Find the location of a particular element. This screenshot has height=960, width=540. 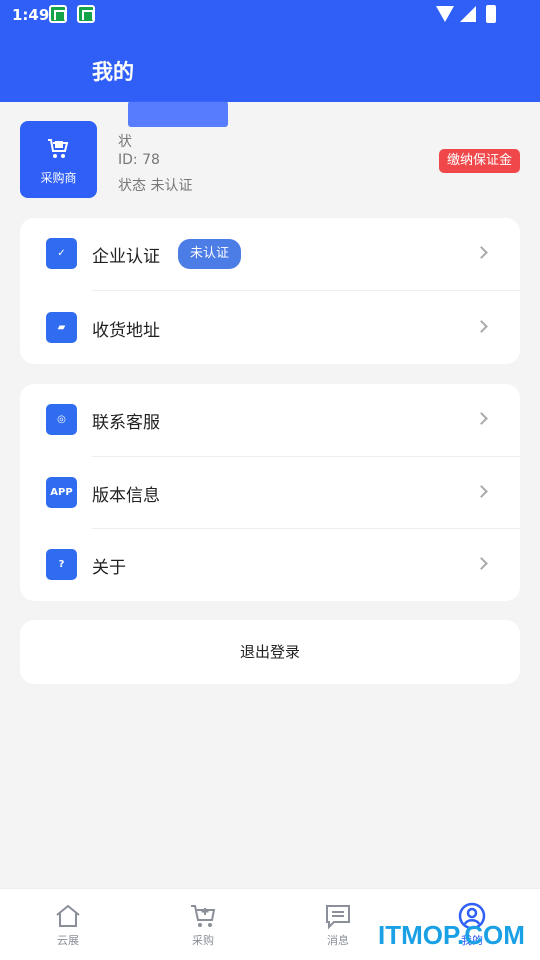

status-indicators is located at coordinates (471, 15).